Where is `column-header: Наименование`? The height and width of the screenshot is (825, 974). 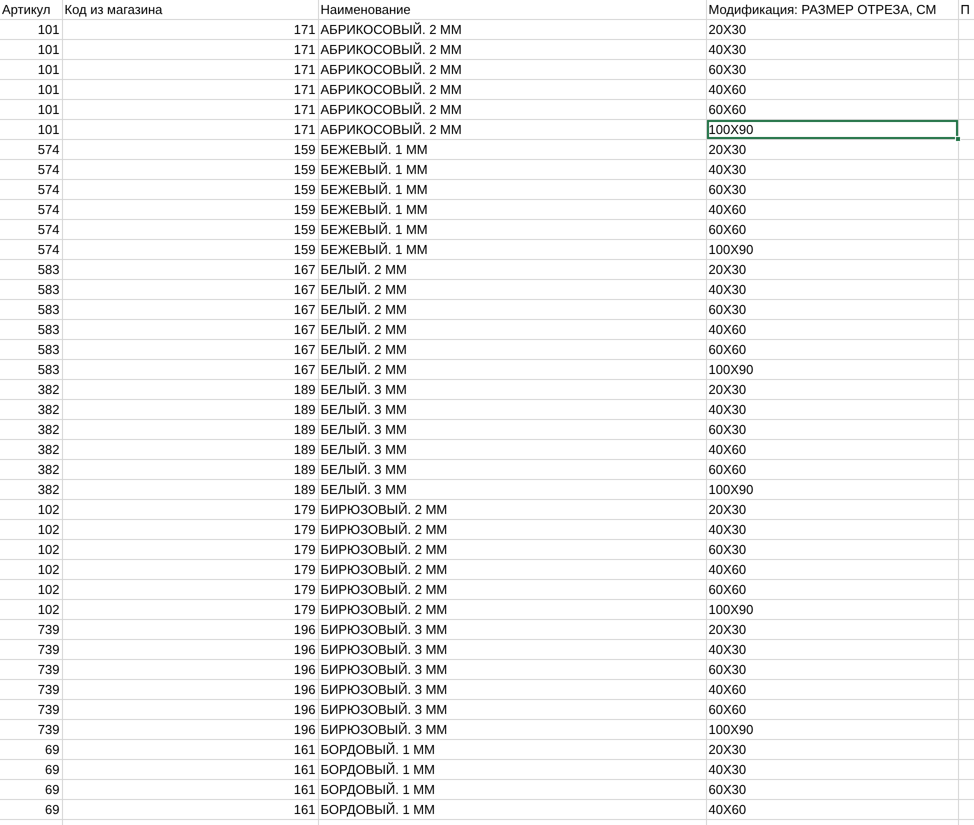
column-header: Наименование is located at coordinates (512, 10).